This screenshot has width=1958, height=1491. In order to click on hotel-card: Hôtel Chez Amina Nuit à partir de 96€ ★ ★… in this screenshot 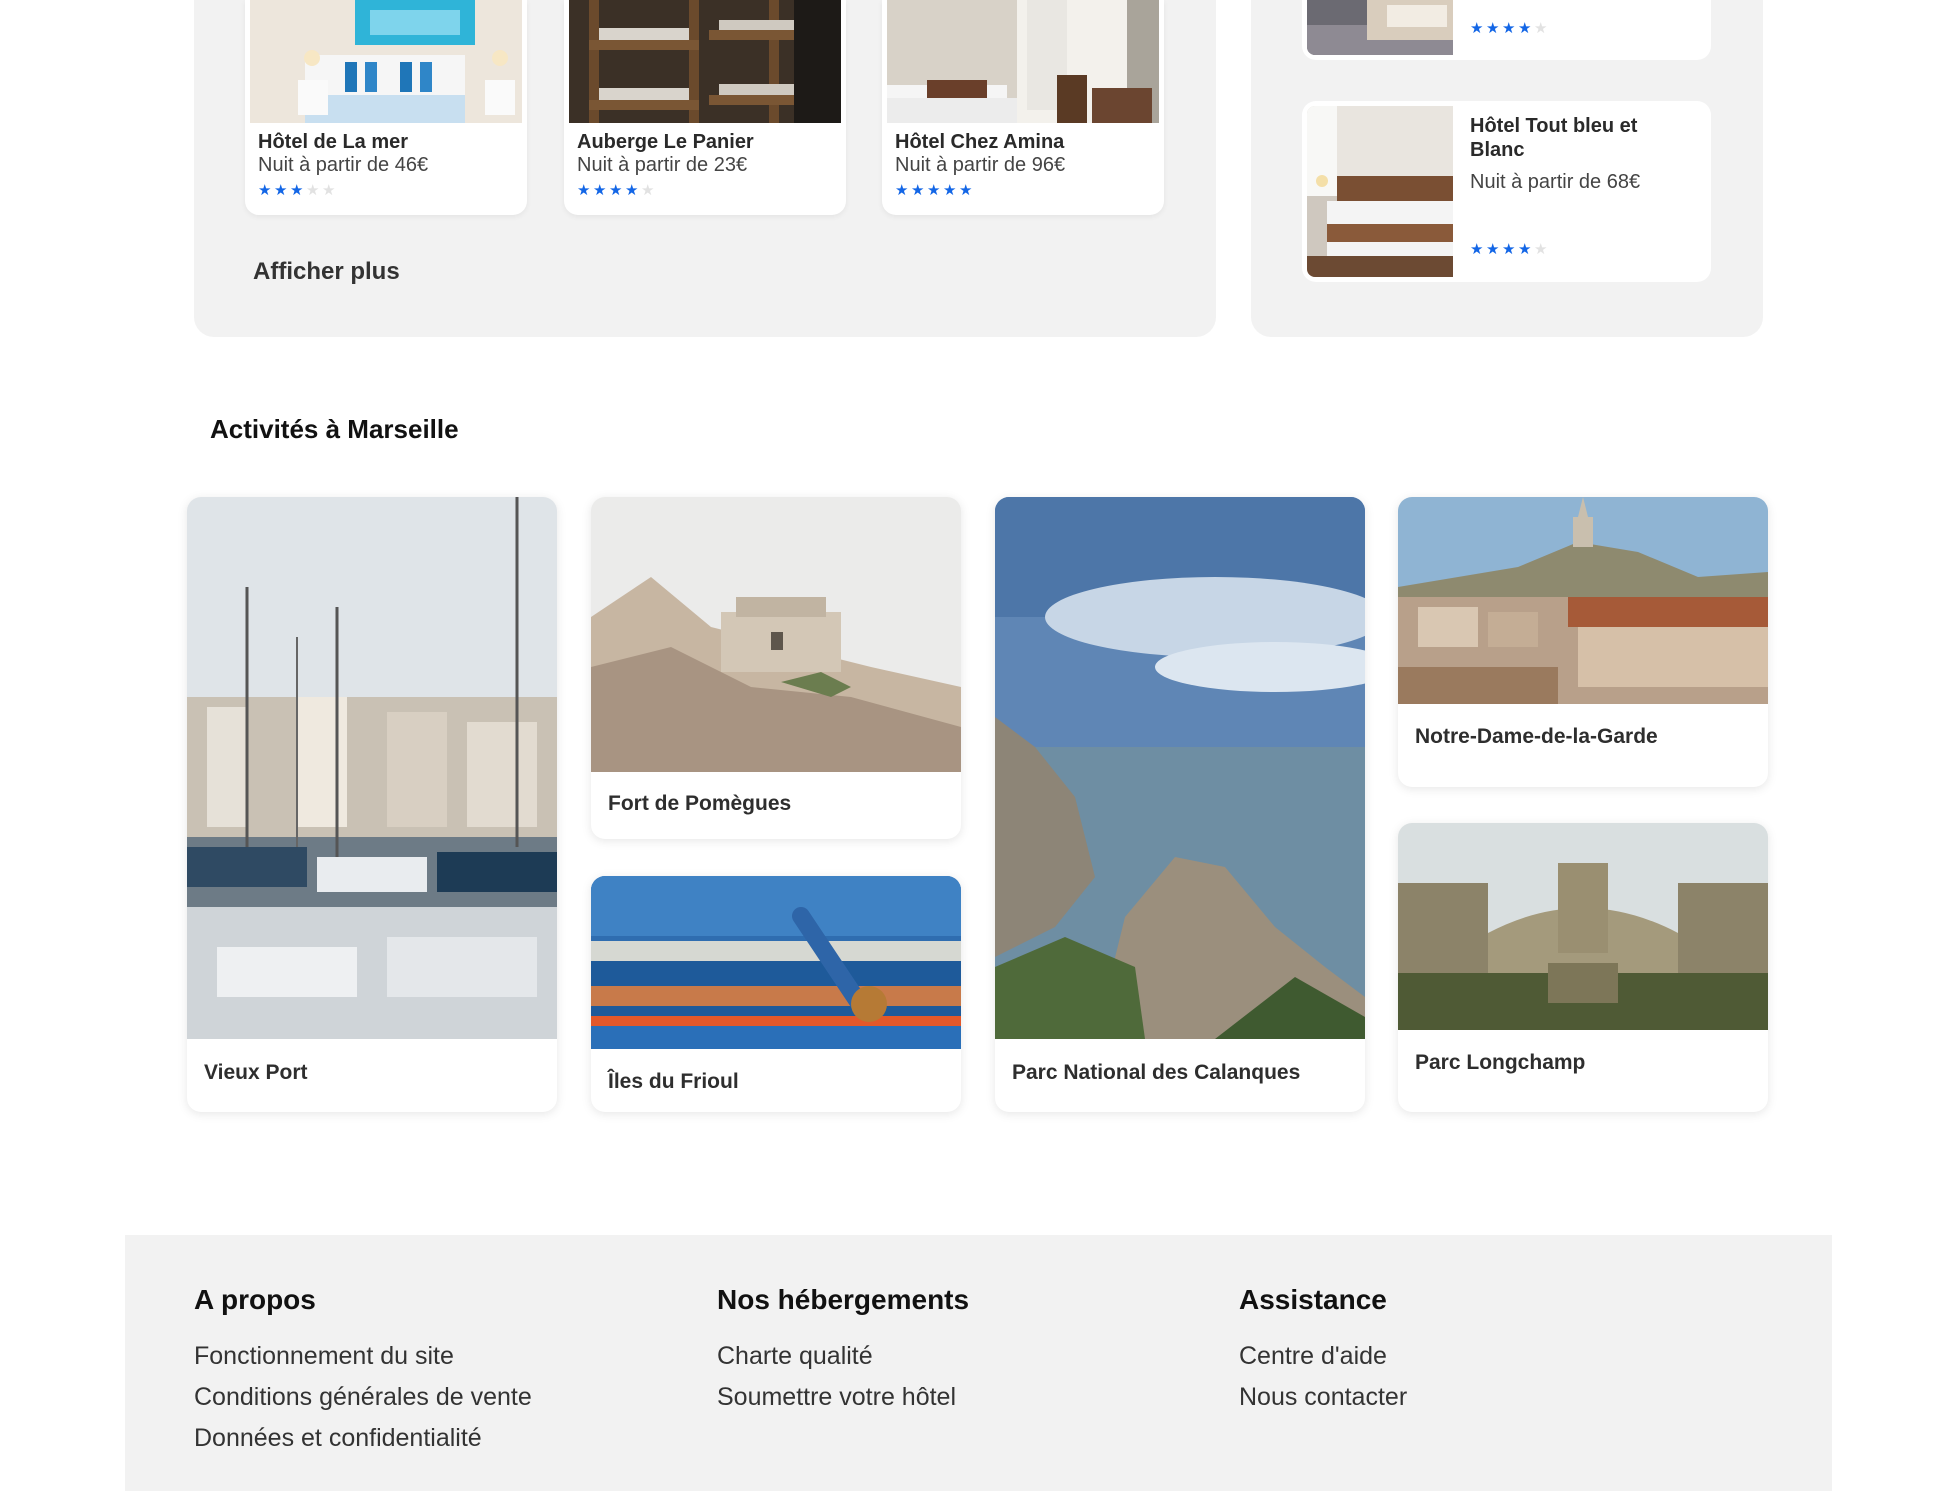, I will do `click(1023, 107)`.